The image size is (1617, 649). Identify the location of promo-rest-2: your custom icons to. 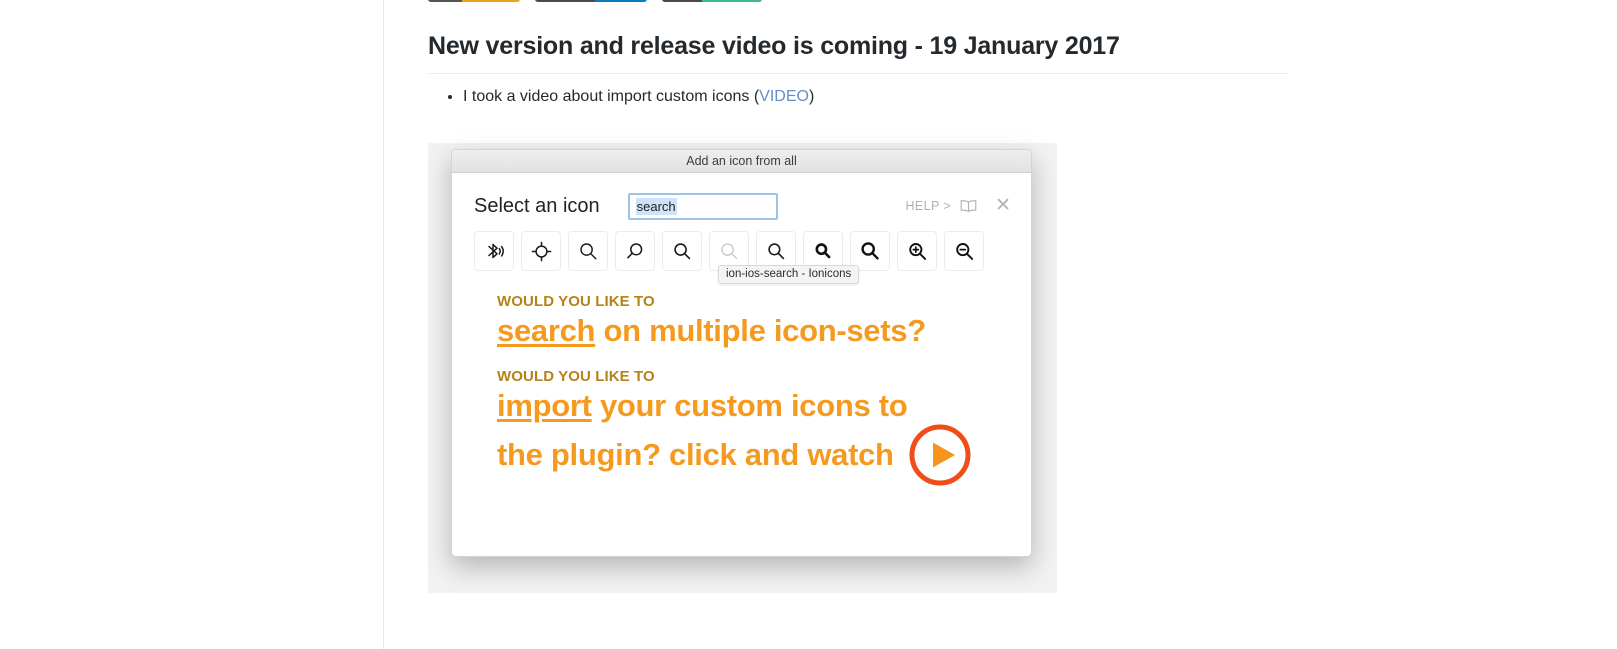
(749, 405).